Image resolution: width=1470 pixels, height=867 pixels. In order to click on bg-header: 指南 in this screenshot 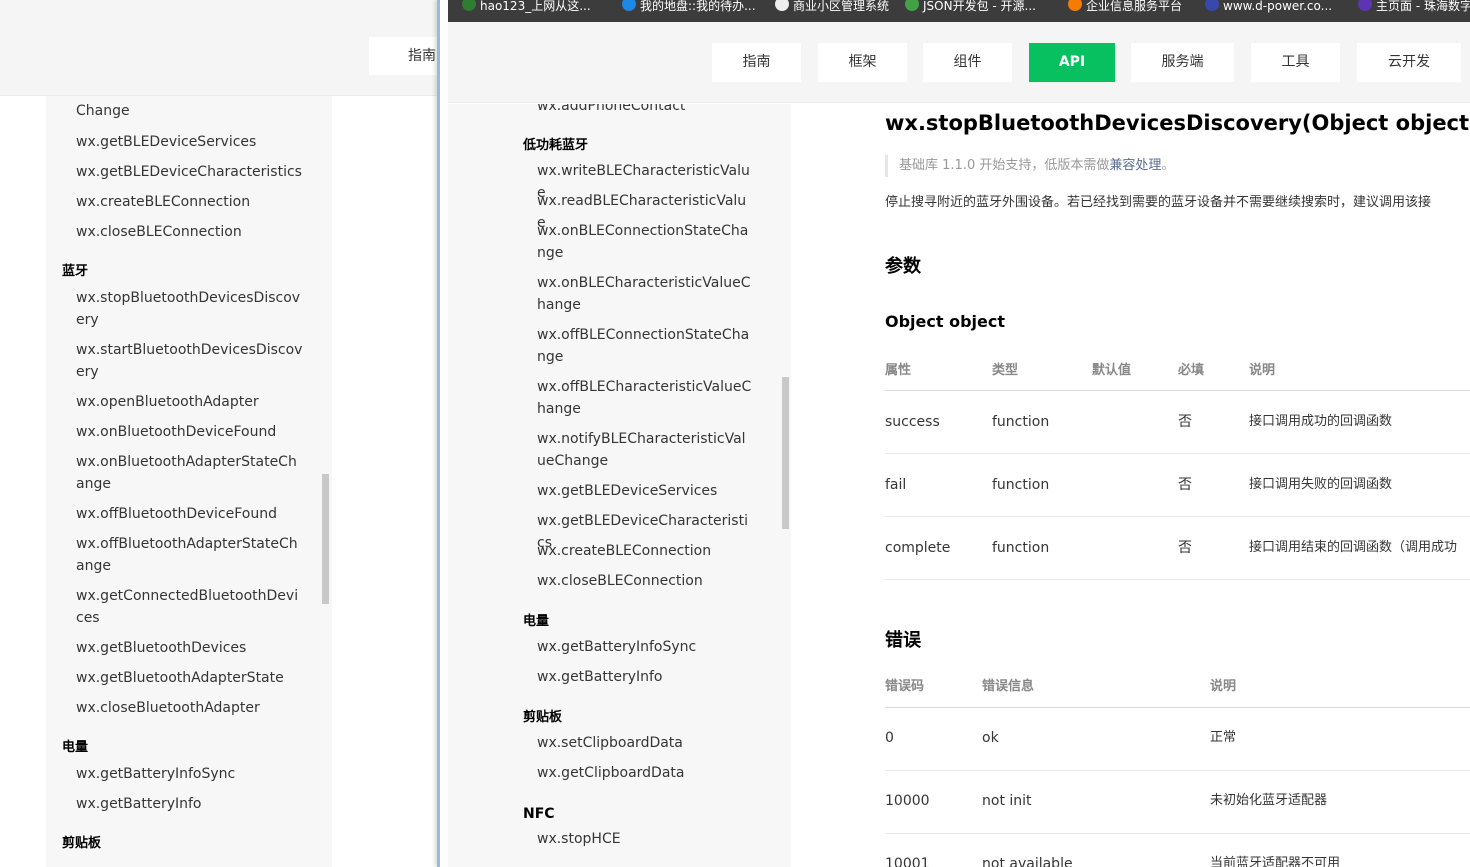, I will do `click(220, 48)`.